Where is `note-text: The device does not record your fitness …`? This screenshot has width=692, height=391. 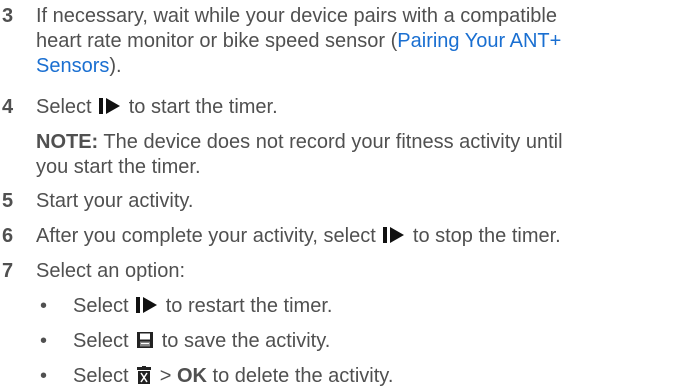
note-text: The device does not record your fitness … is located at coordinates (333, 142).